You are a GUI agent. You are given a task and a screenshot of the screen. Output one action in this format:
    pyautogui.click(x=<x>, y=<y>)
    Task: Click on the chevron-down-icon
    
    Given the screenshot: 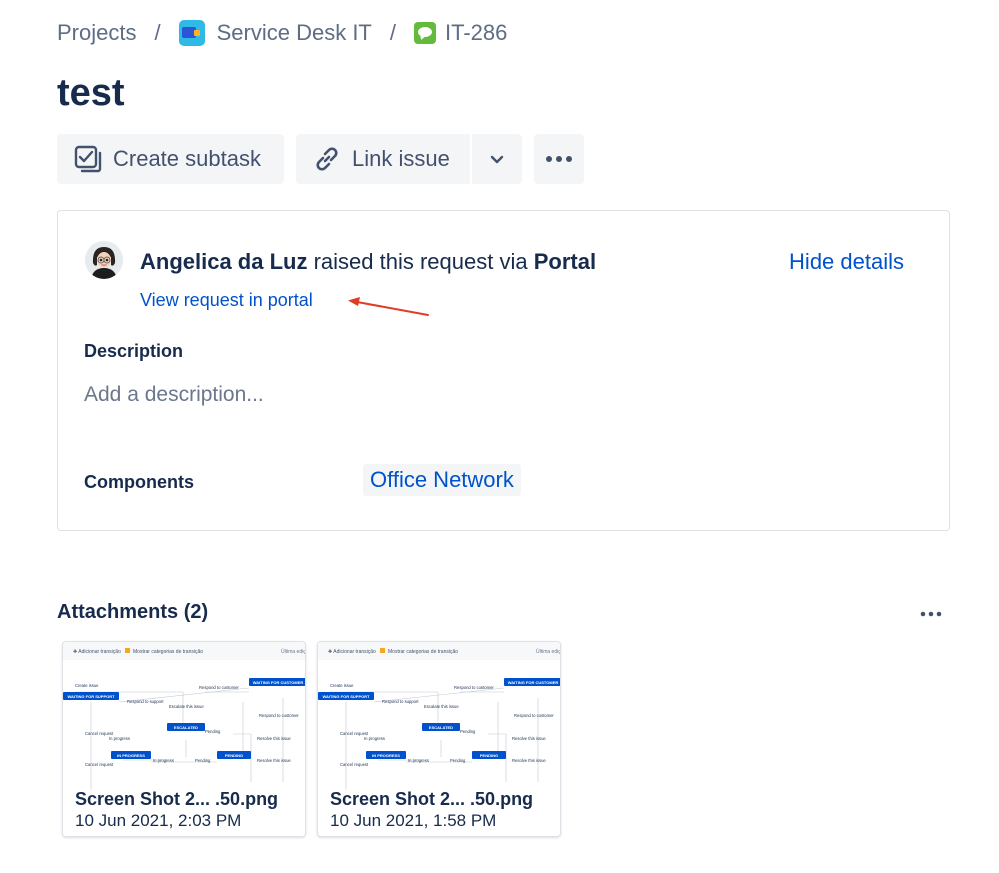 What is the action you would take?
    pyautogui.click(x=497, y=159)
    